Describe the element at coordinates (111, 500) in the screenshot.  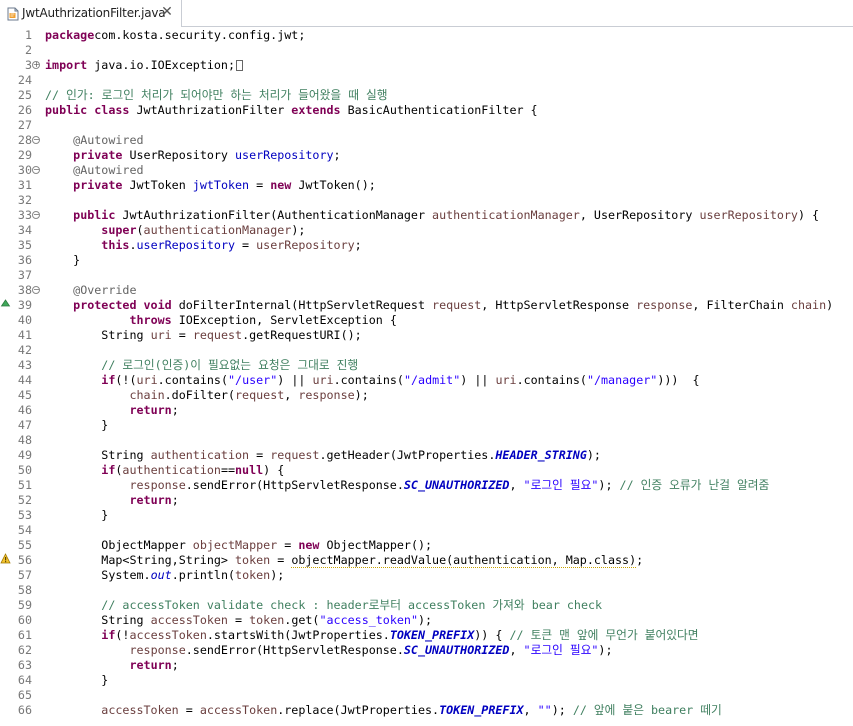
I see `code-text: return;` at that location.